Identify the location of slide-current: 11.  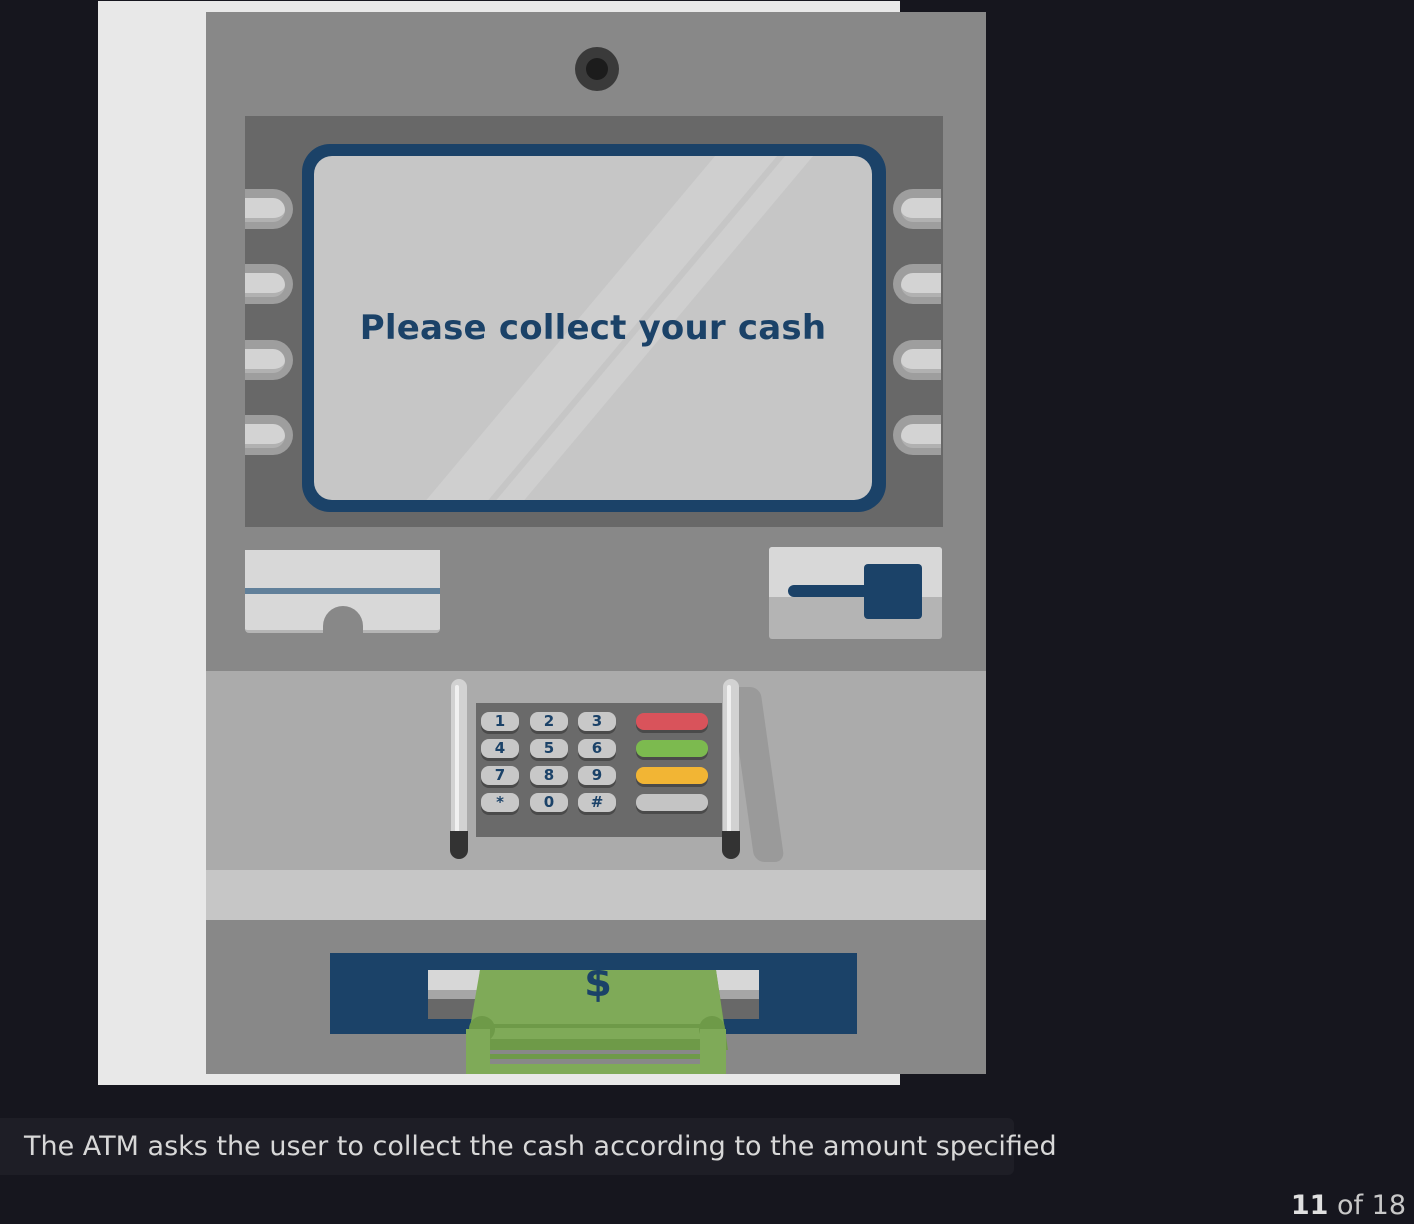
(1309, 1205).